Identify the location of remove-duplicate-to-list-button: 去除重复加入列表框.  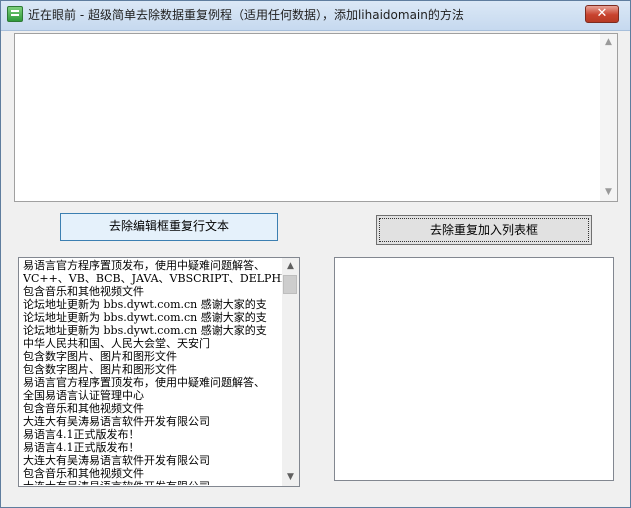
(484, 230).